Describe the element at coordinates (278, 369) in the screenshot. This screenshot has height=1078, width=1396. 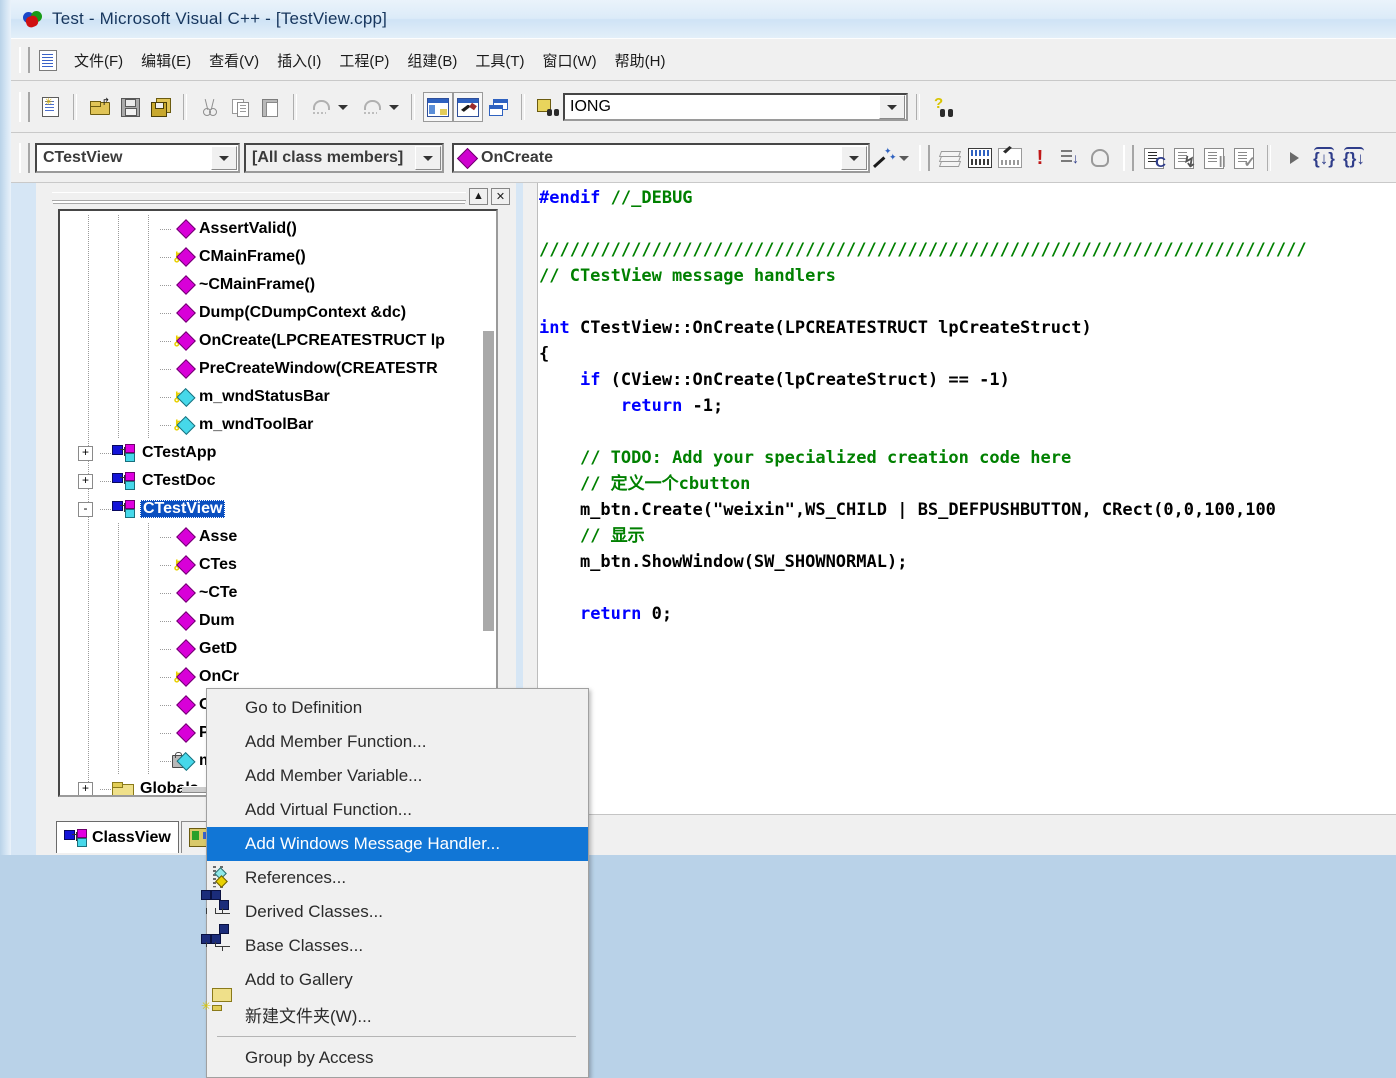
I see `tree-item: PreCreateWindow(CREATESTR` at that location.